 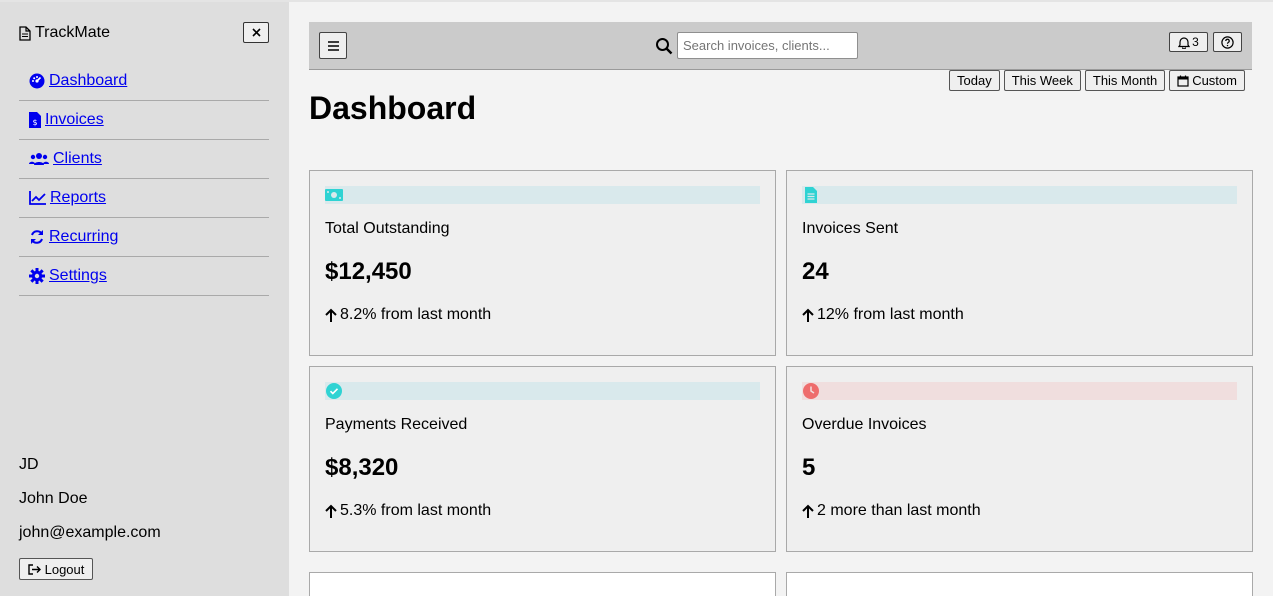 I want to click on invoices-link: $ Invoices, so click(x=66, y=120).